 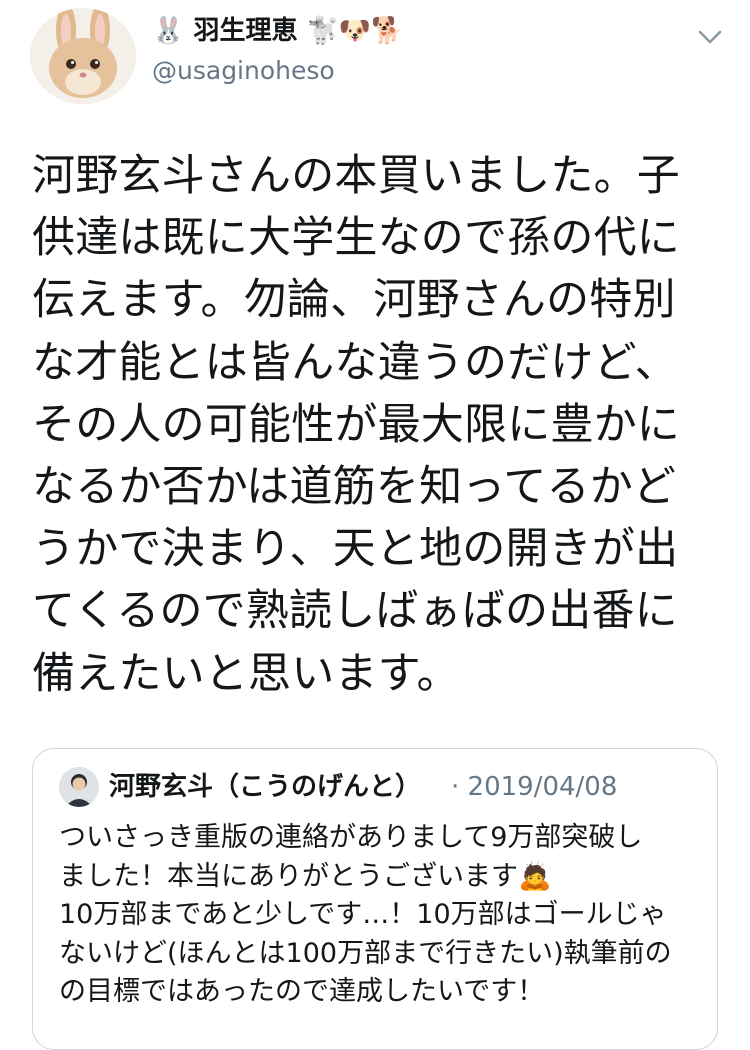 I want to click on author-name: 🐰 羽生理恵 🐩🐶🐕, so click(x=278, y=31).